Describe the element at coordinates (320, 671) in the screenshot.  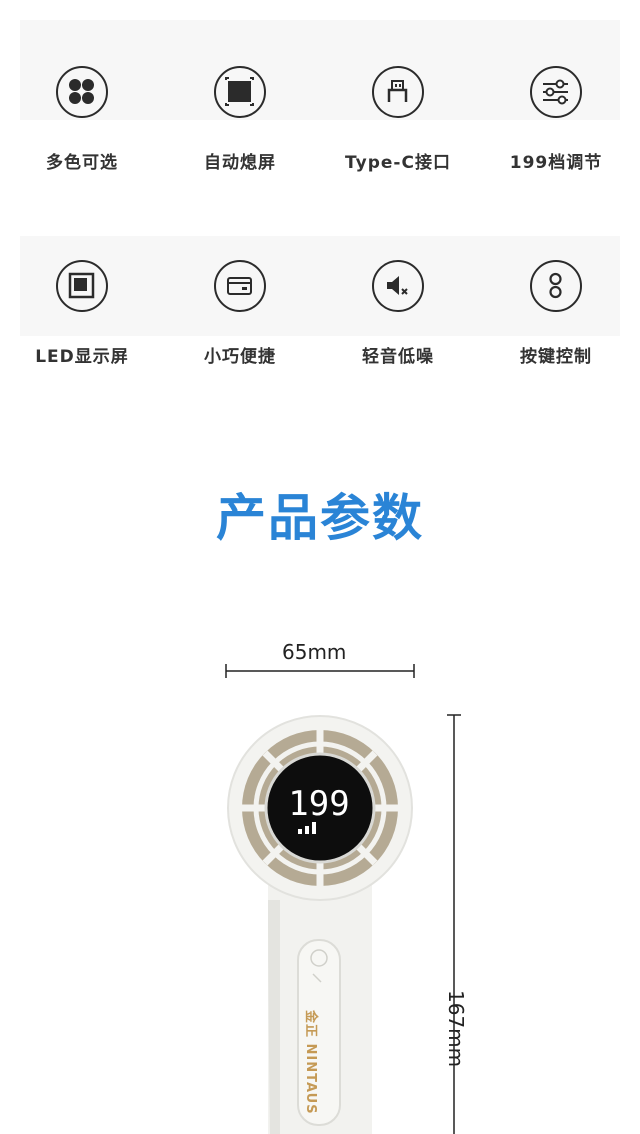
I see `width-dimension-line` at that location.